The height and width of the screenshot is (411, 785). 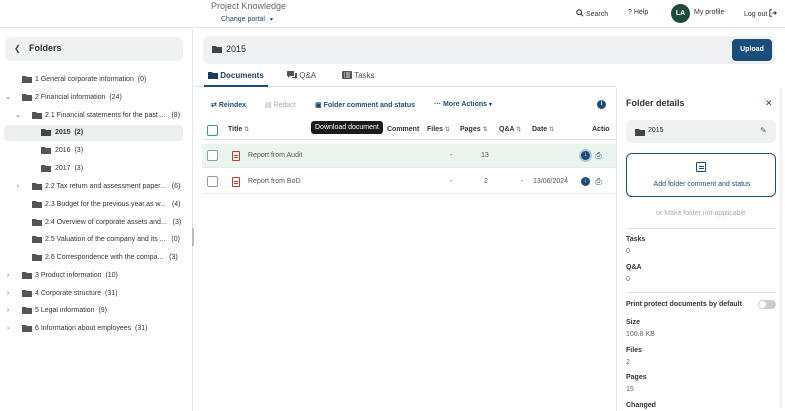 I want to click on folder-comment-button: ▣ Folder comment and status, so click(x=365, y=105).